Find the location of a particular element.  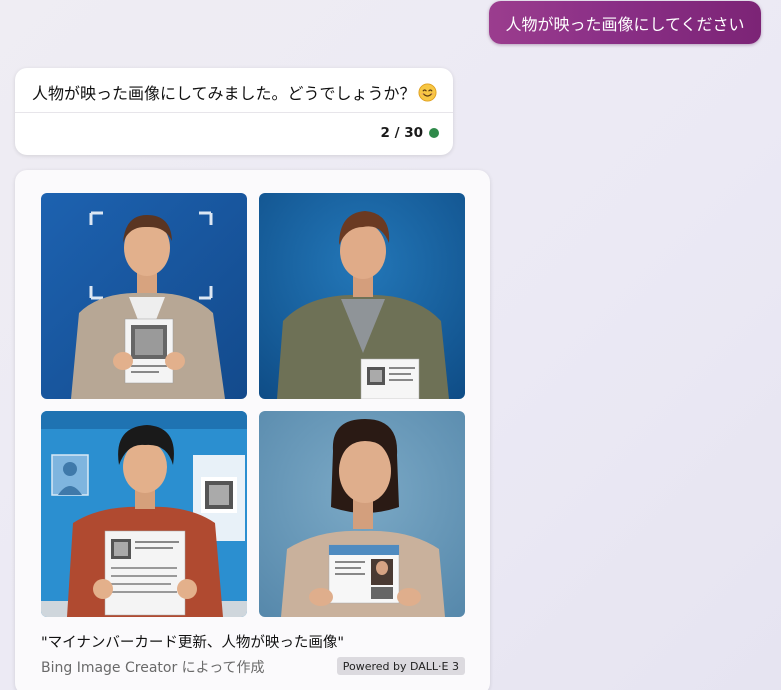

man-with-document-image is located at coordinates (144, 296).